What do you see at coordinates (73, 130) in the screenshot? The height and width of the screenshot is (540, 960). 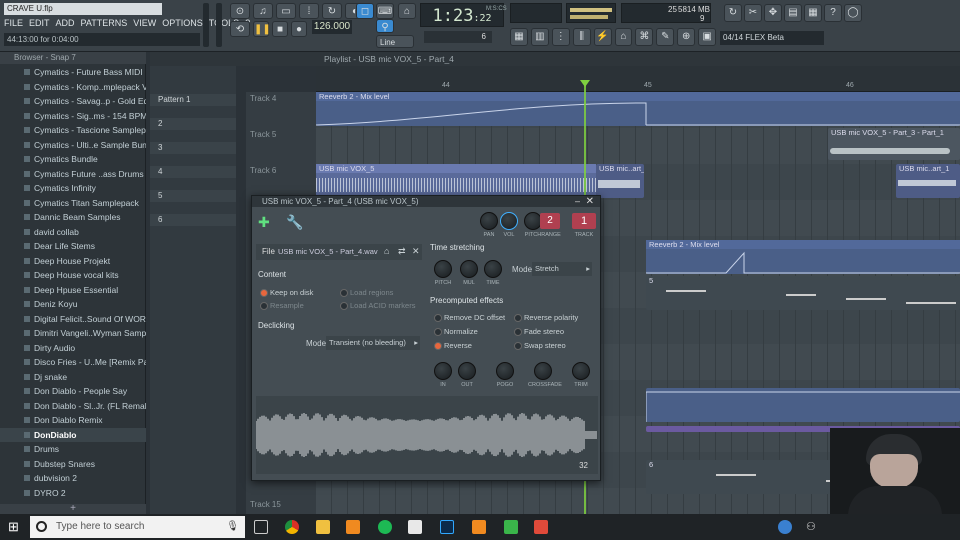 I see `browser-folder-item: Cymatics - Tascione Samplepack` at bounding box center [73, 130].